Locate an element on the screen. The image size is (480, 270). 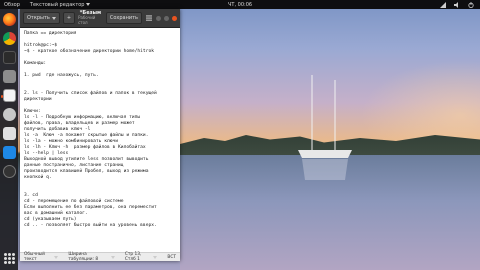
firefox-icon is located at coordinates (9, 19).